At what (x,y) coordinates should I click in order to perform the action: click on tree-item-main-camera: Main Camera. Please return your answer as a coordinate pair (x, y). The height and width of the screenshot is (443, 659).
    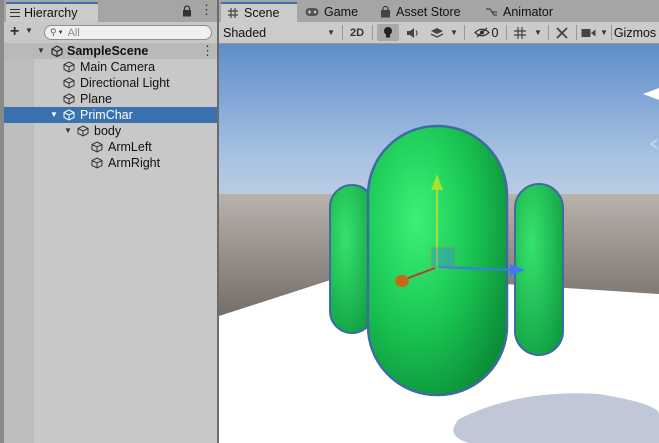
    Looking at the image, I should click on (110, 67).